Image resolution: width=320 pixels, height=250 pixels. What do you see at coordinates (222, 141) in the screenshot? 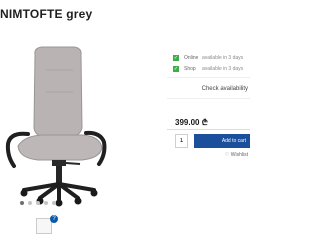
I see `add-to-cart-button: Add to cart` at bounding box center [222, 141].